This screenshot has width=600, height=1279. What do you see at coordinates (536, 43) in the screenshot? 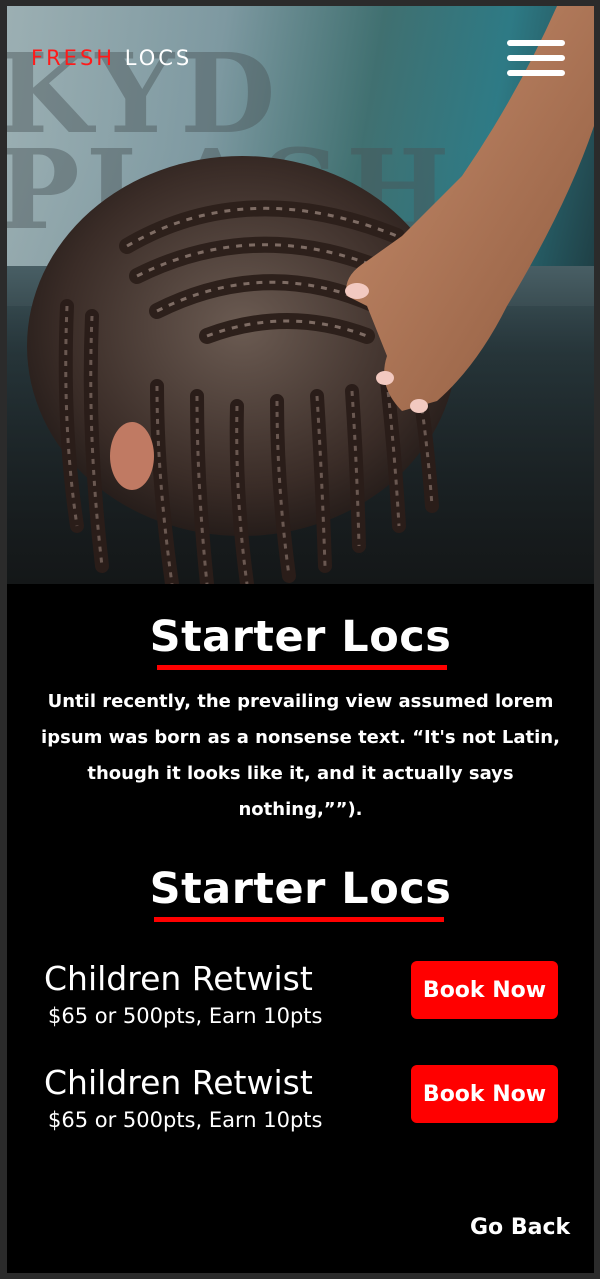
I see `menu-bar-top` at bounding box center [536, 43].